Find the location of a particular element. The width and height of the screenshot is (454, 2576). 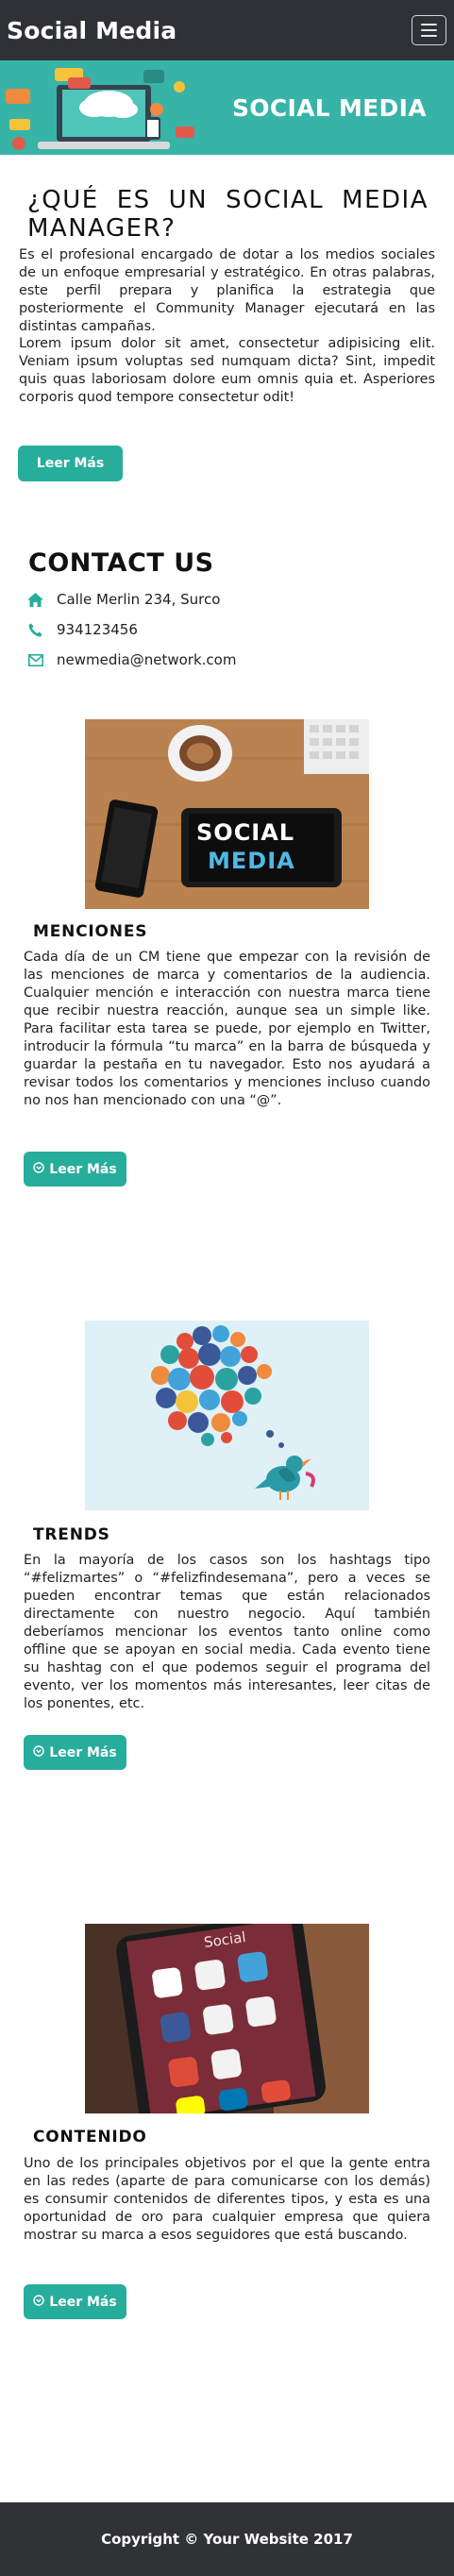

footer: Copyright © Your Website 2017 is located at coordinates (227, 2539).